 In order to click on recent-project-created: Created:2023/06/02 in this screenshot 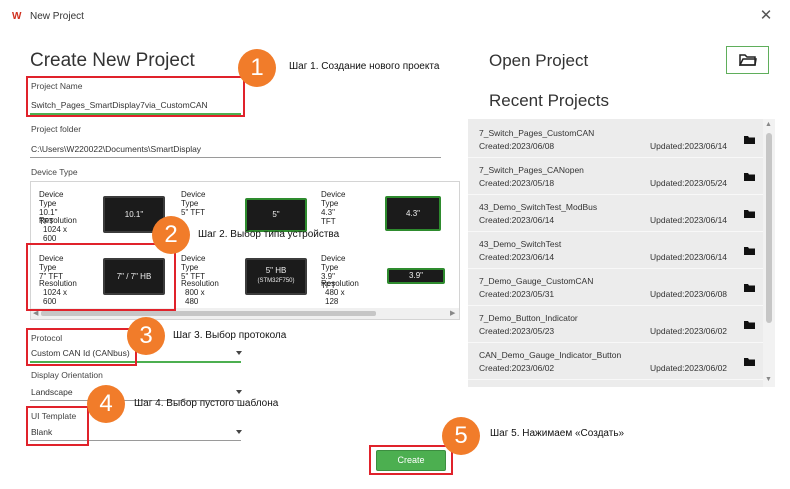, I will do `click(517, 368)`.